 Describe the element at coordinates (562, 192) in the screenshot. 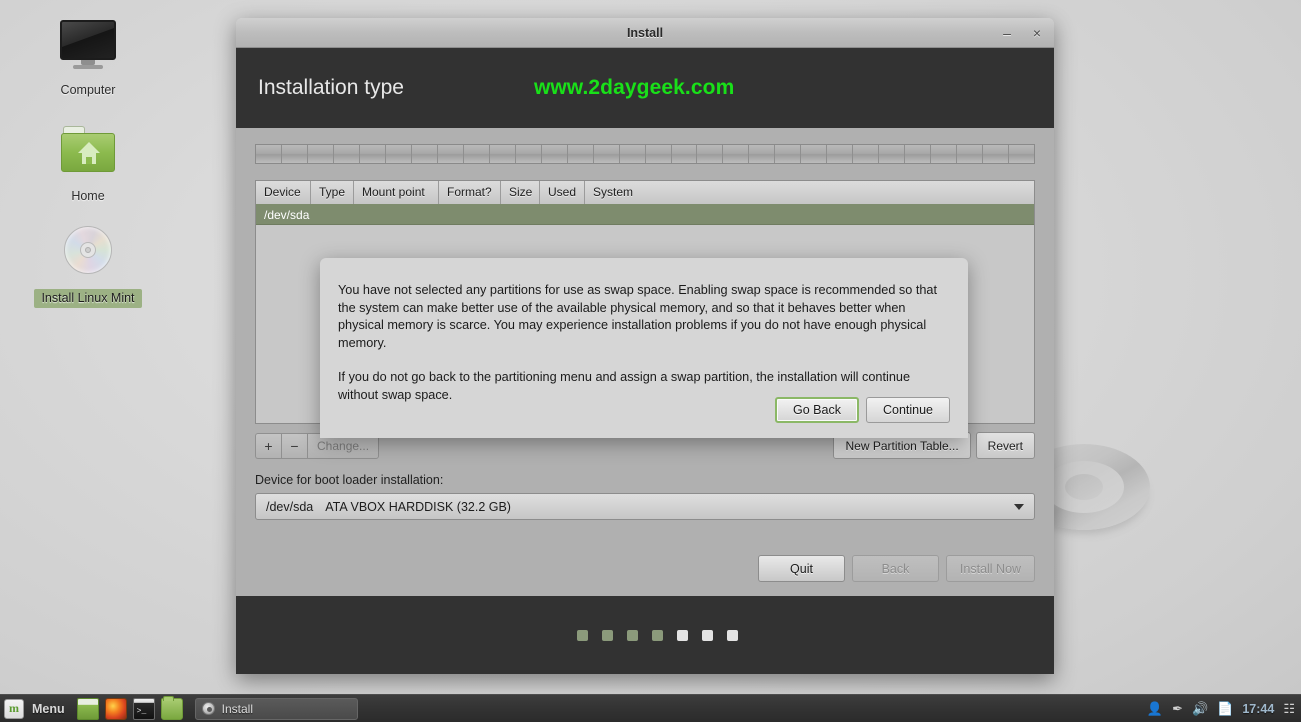

I see `column-header-used: Used` at that location.